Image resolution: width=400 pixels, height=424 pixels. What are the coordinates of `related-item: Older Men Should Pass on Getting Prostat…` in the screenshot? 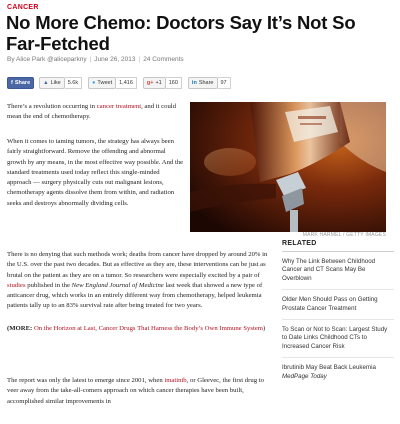 It's located at (338, 305).